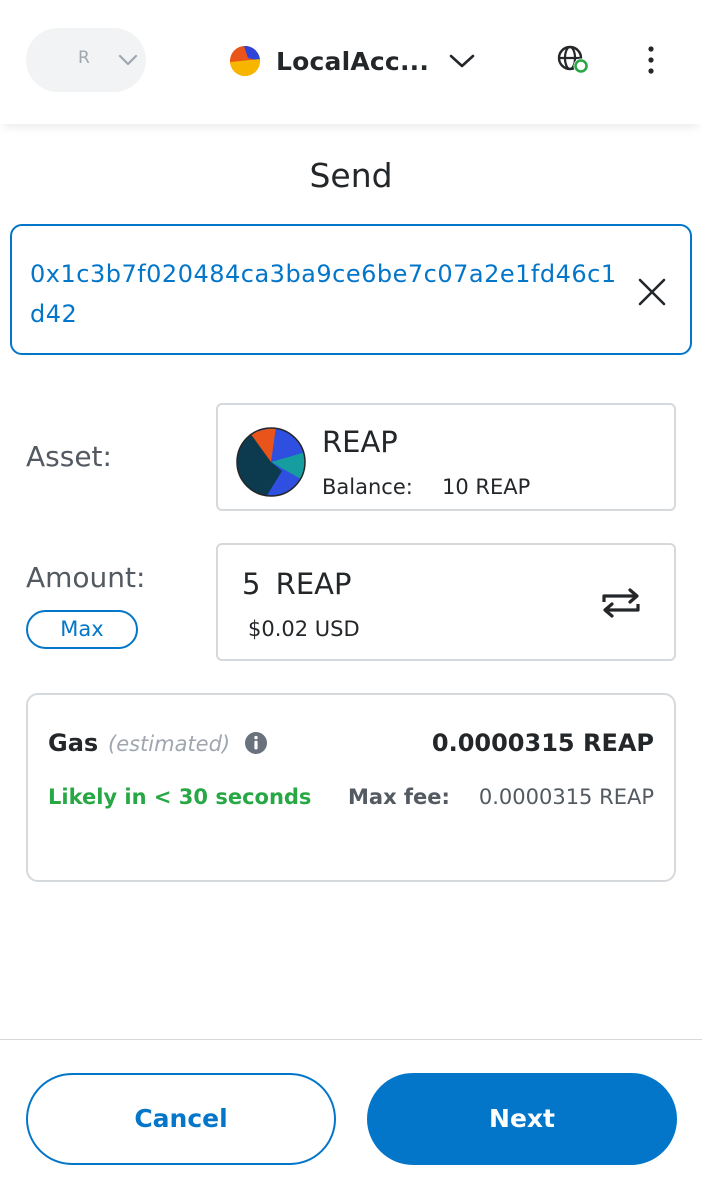 The image size is (702, 1190). Describe the element at coordinates (399, 797) in the screenshot. I see `max-fee-label: Max fee:` at that location.